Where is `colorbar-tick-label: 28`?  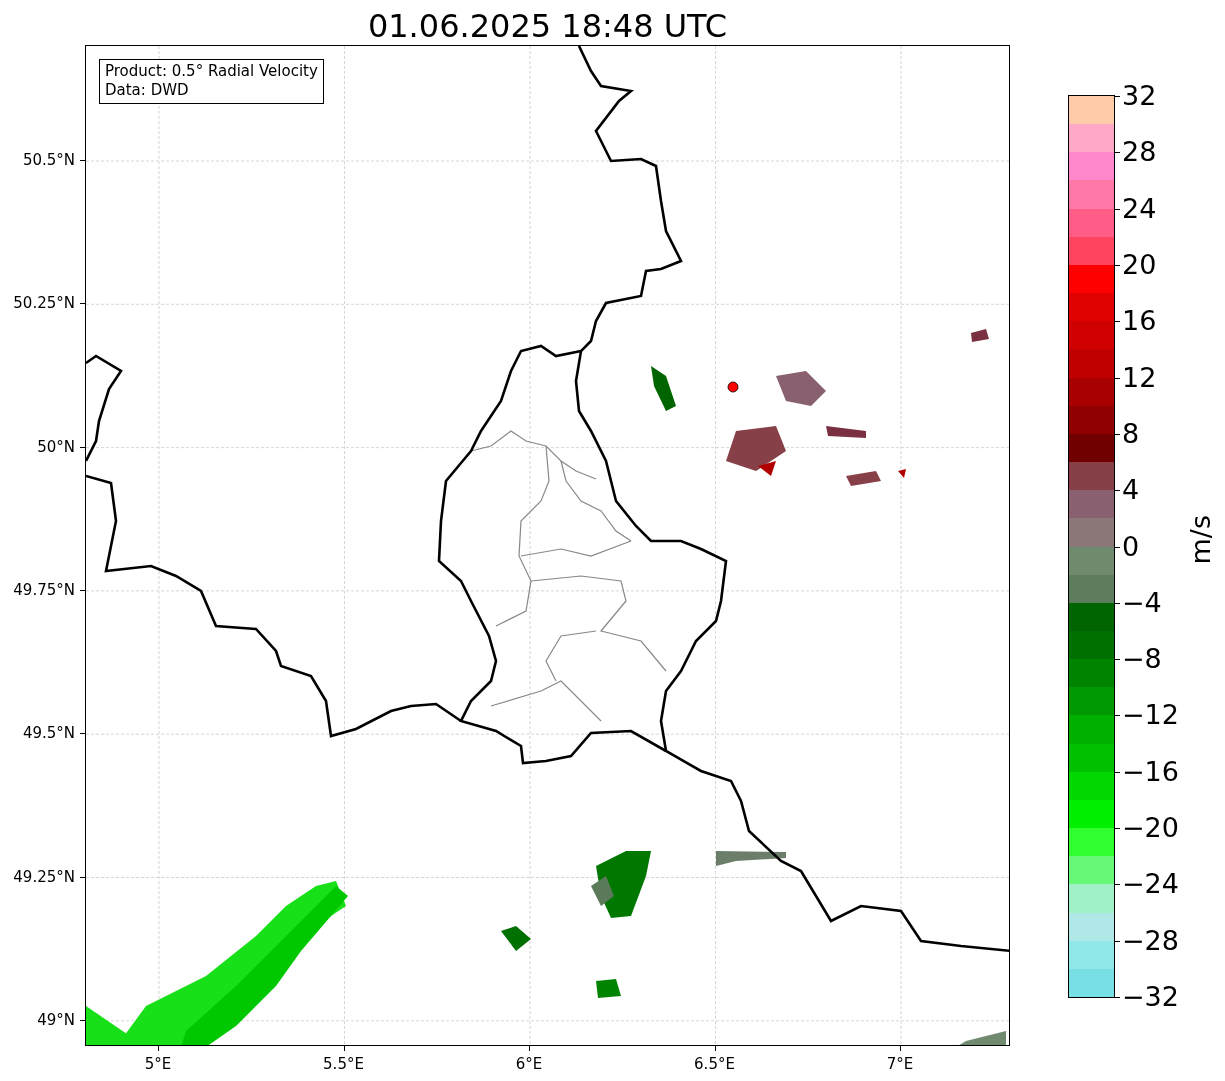
colorbar-tick-label: 28 is located at coordinates (1139, 152).